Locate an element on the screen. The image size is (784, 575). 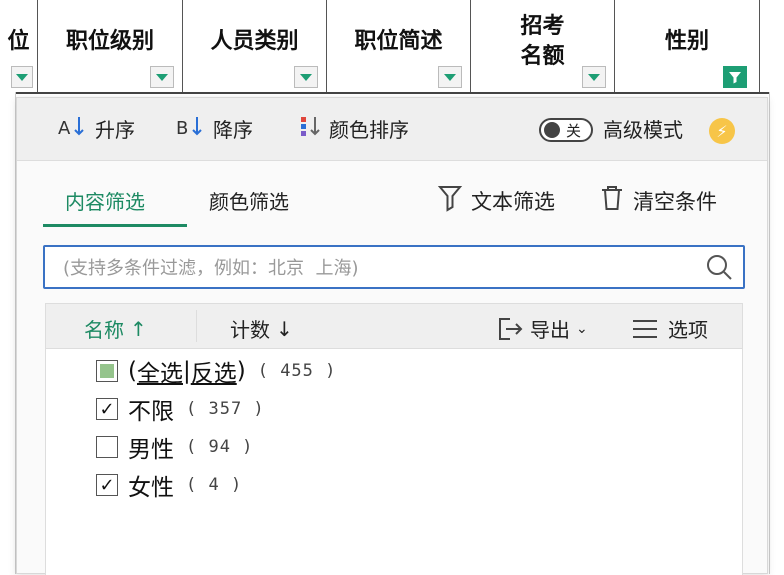
options-button: 选项 is located at coordinates (670, 328).